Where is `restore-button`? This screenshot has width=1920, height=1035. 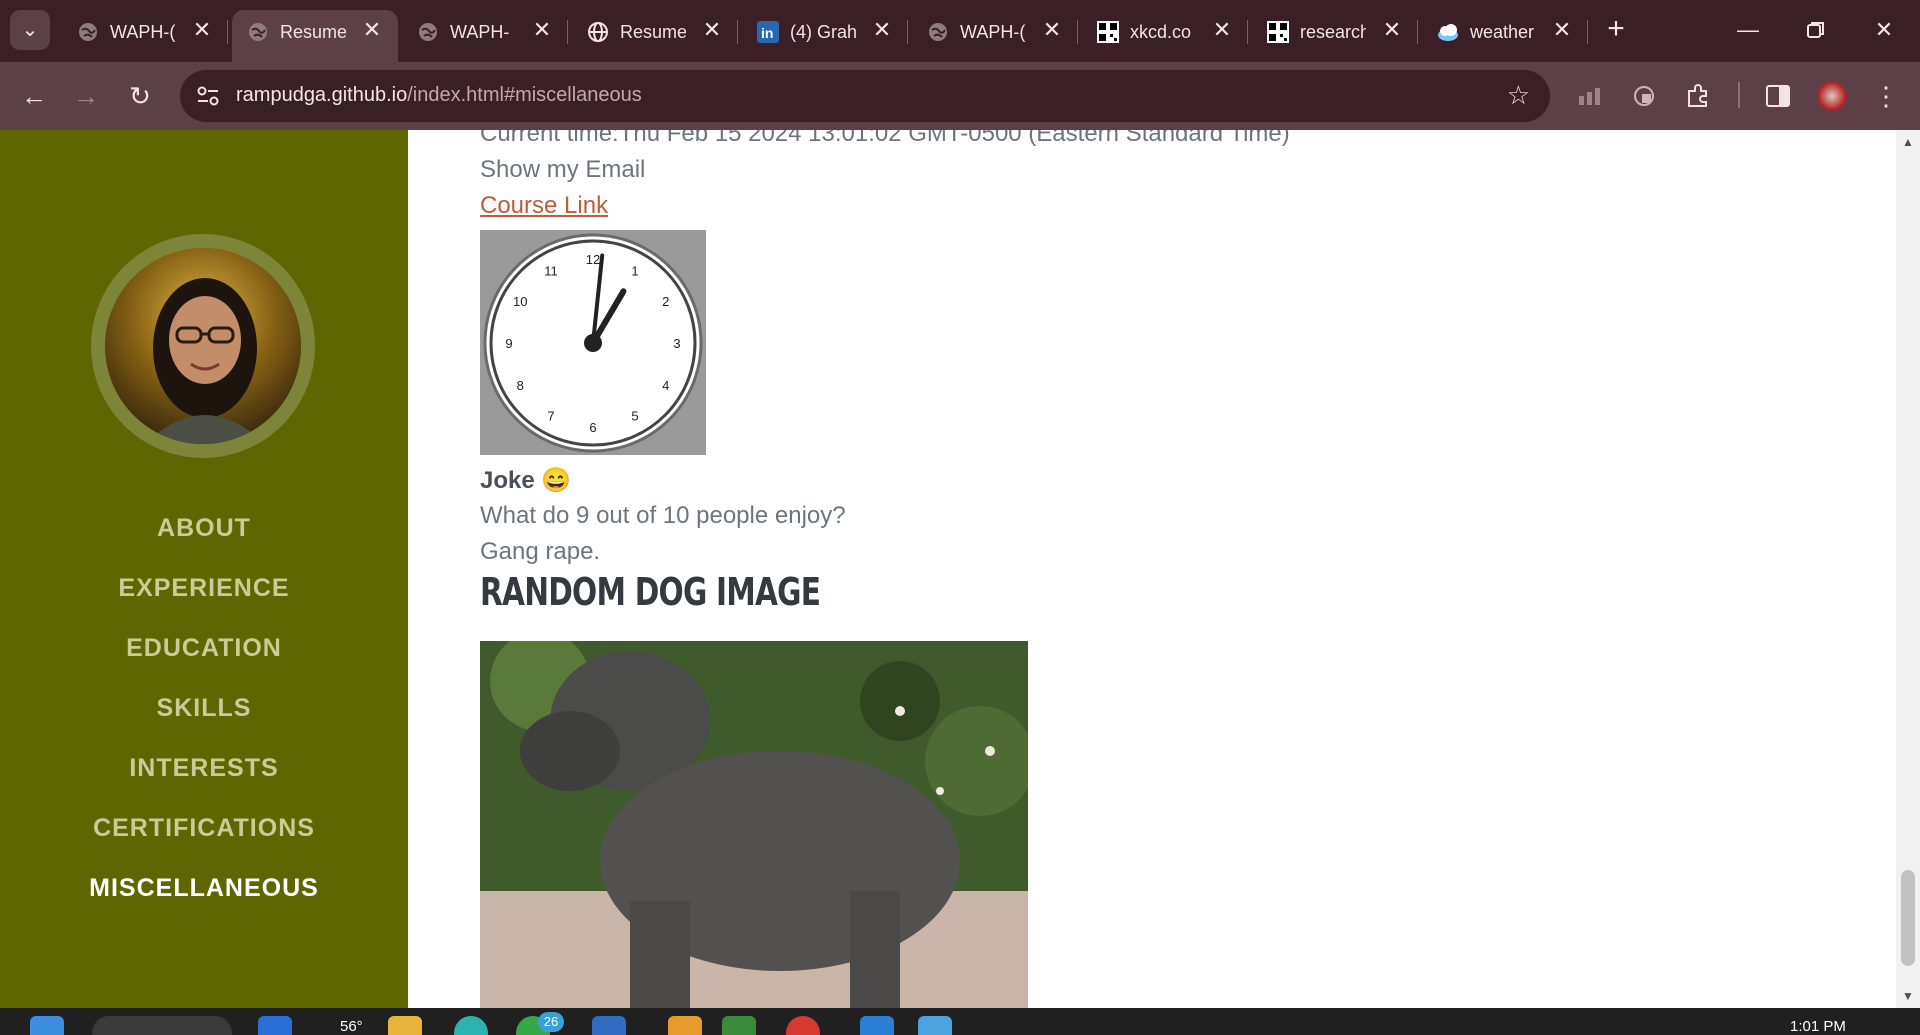
restore-button is located at coordinates (1816, 30).